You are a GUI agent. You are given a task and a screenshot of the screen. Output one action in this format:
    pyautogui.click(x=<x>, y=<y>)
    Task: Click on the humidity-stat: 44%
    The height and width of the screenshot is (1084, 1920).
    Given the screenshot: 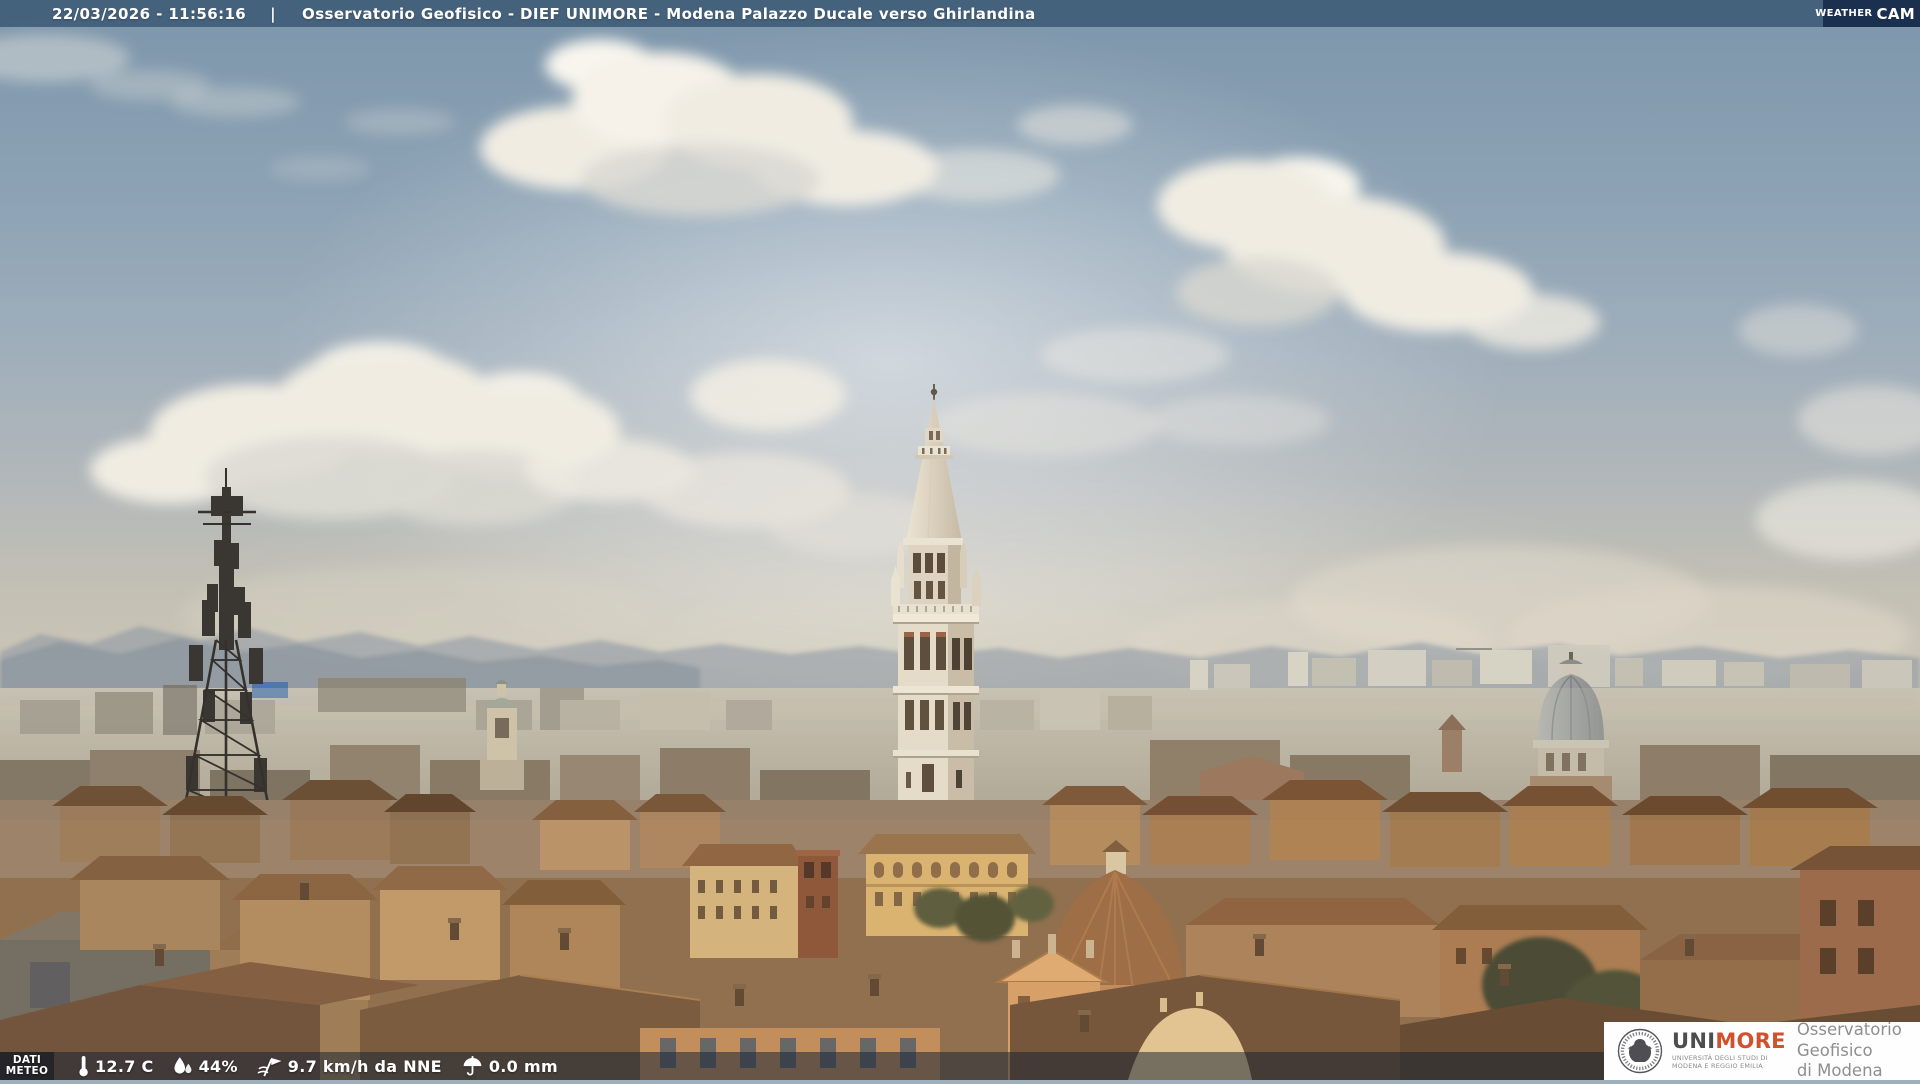 What is the action you would take?
    pyautogui.click(x=204, y=1066)
    